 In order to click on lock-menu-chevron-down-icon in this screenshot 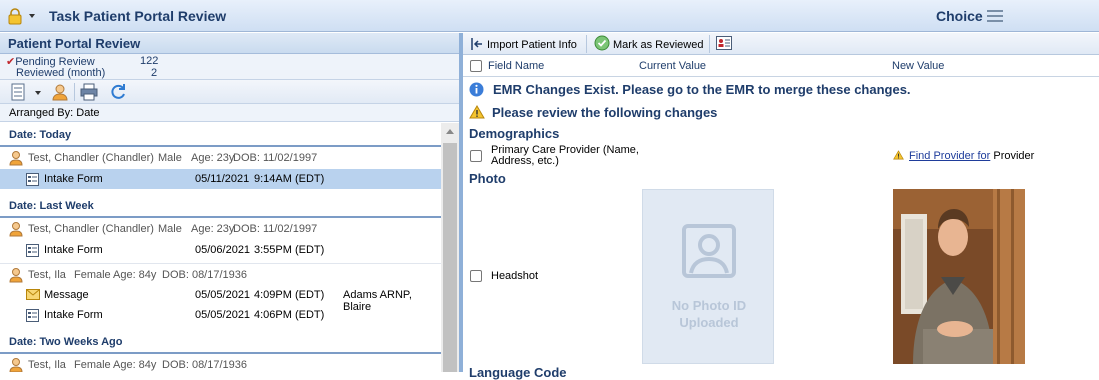, I will do `click(32, 16)`.